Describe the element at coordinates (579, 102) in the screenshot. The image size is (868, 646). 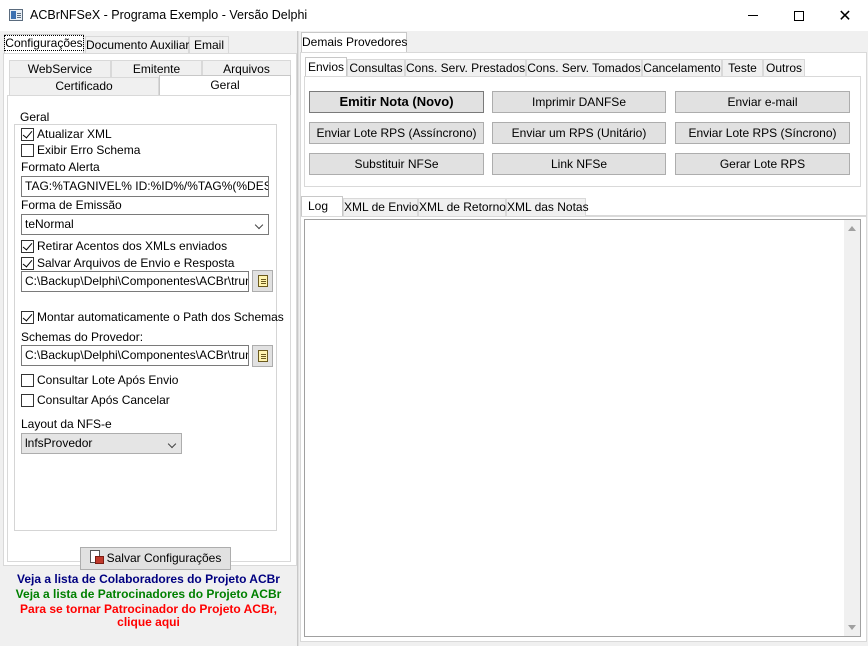
I see `imprimir-danfse-button: Imprimir DANFSe` at that location.